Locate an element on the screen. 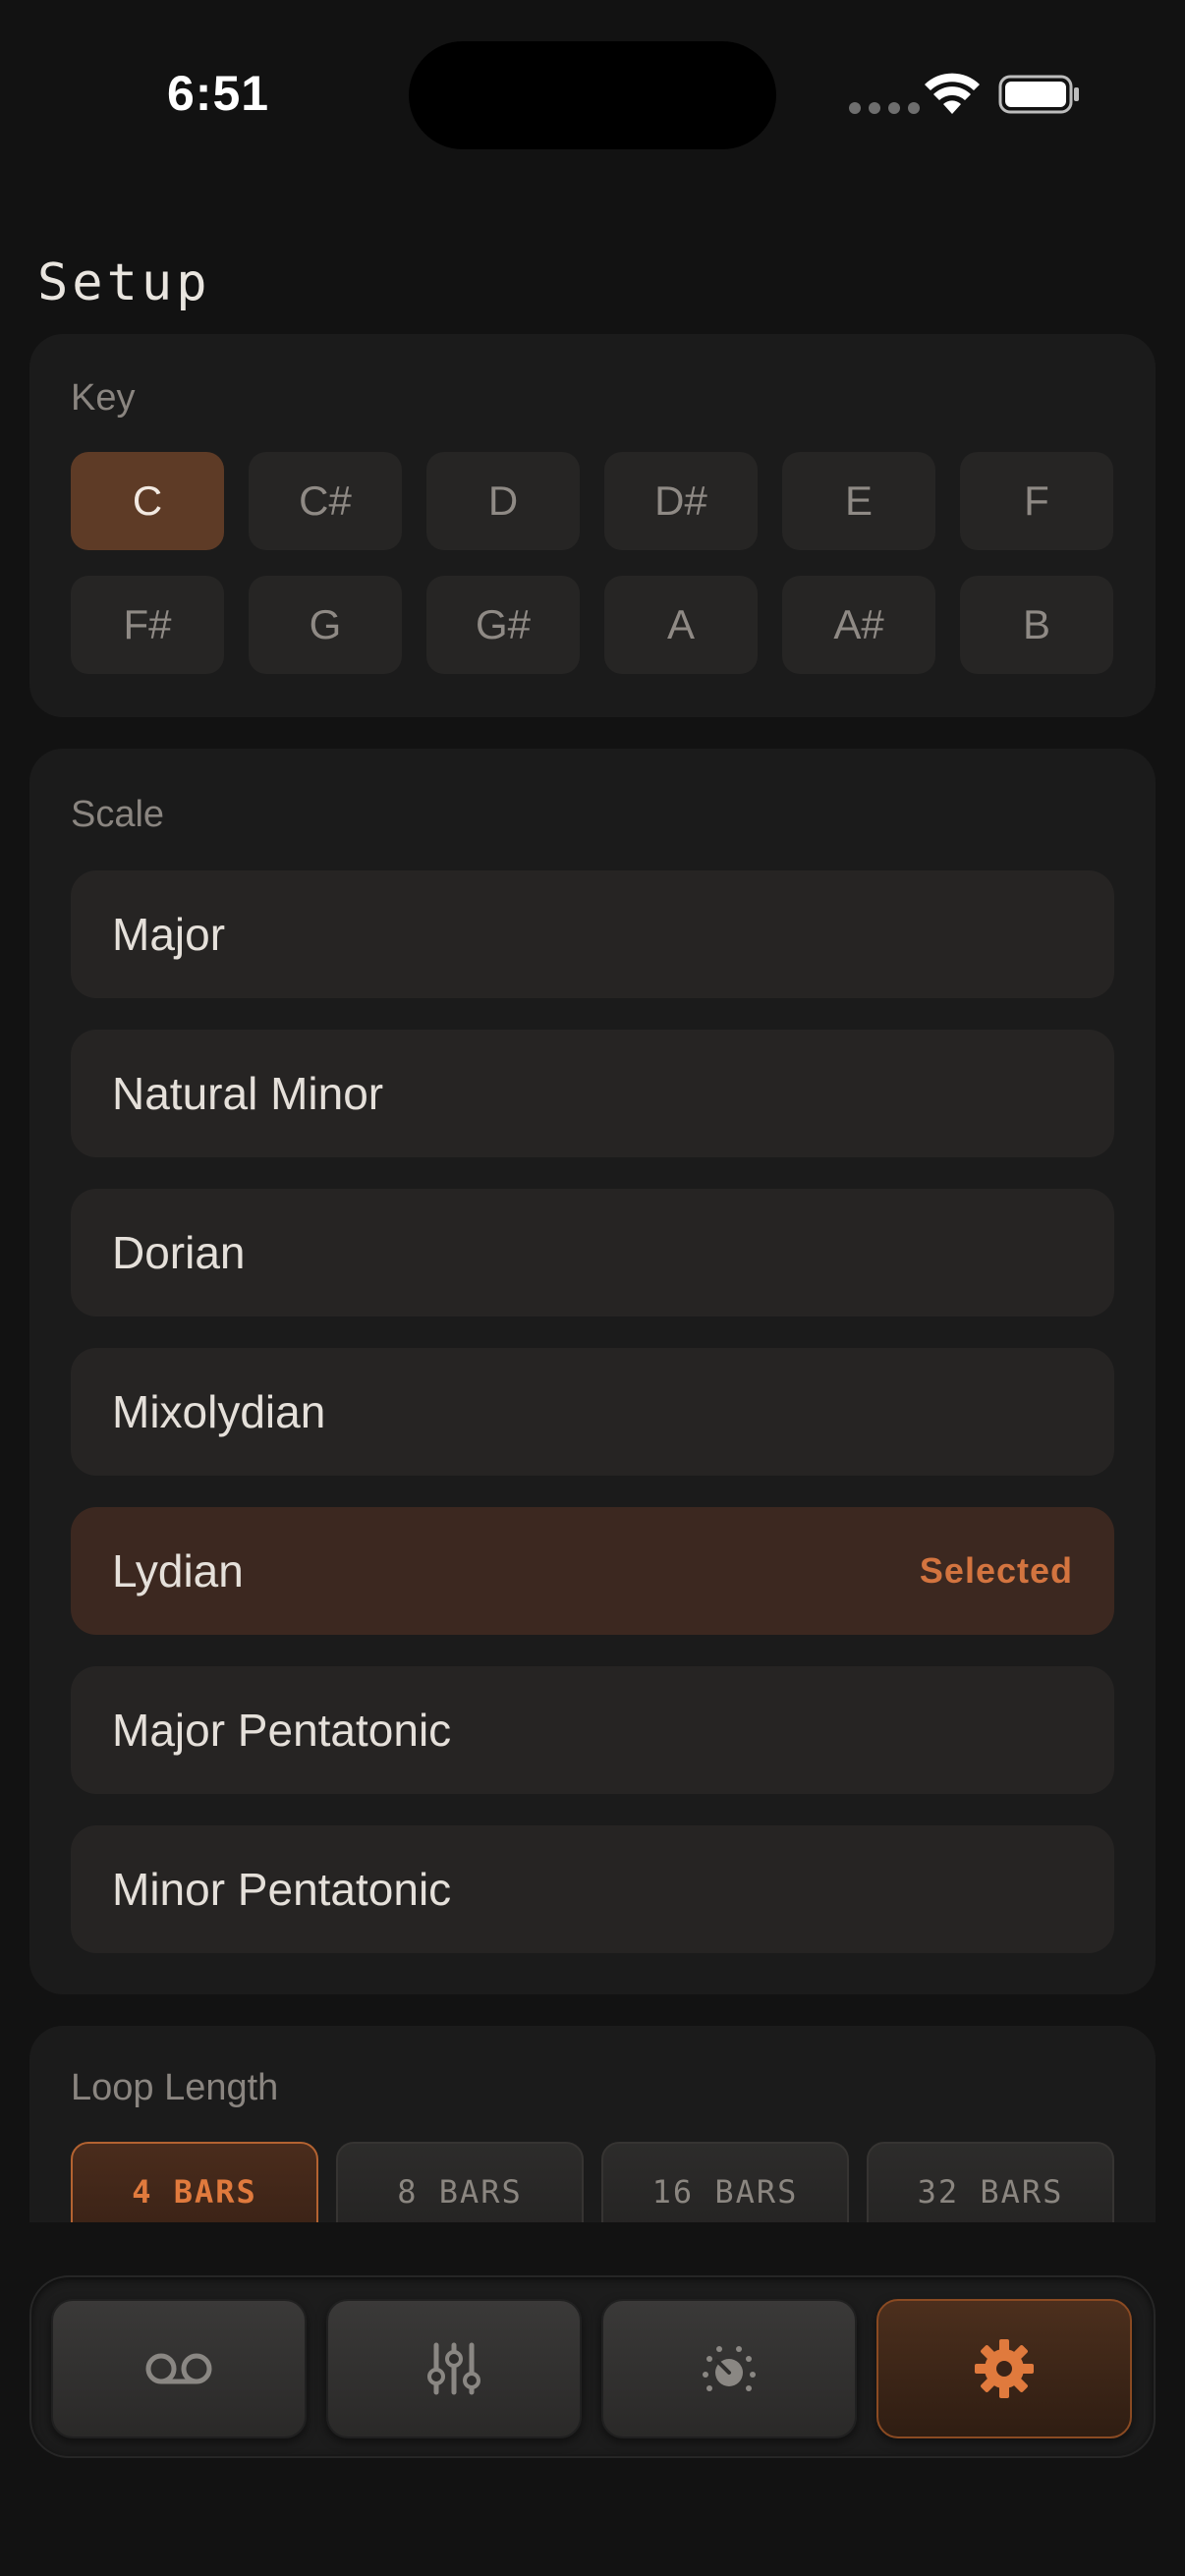 The width and height of the screenshot is (1185, 2576). voicemail-icon is located at coordinates (179, 2368).